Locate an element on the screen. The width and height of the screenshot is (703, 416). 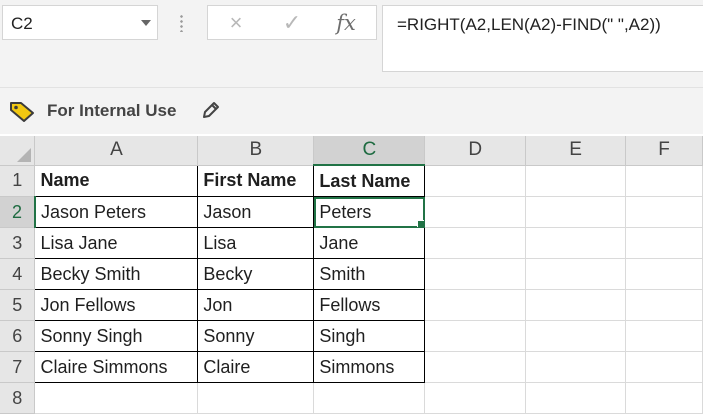
cell-c8 is located at coordinates (369, 398).